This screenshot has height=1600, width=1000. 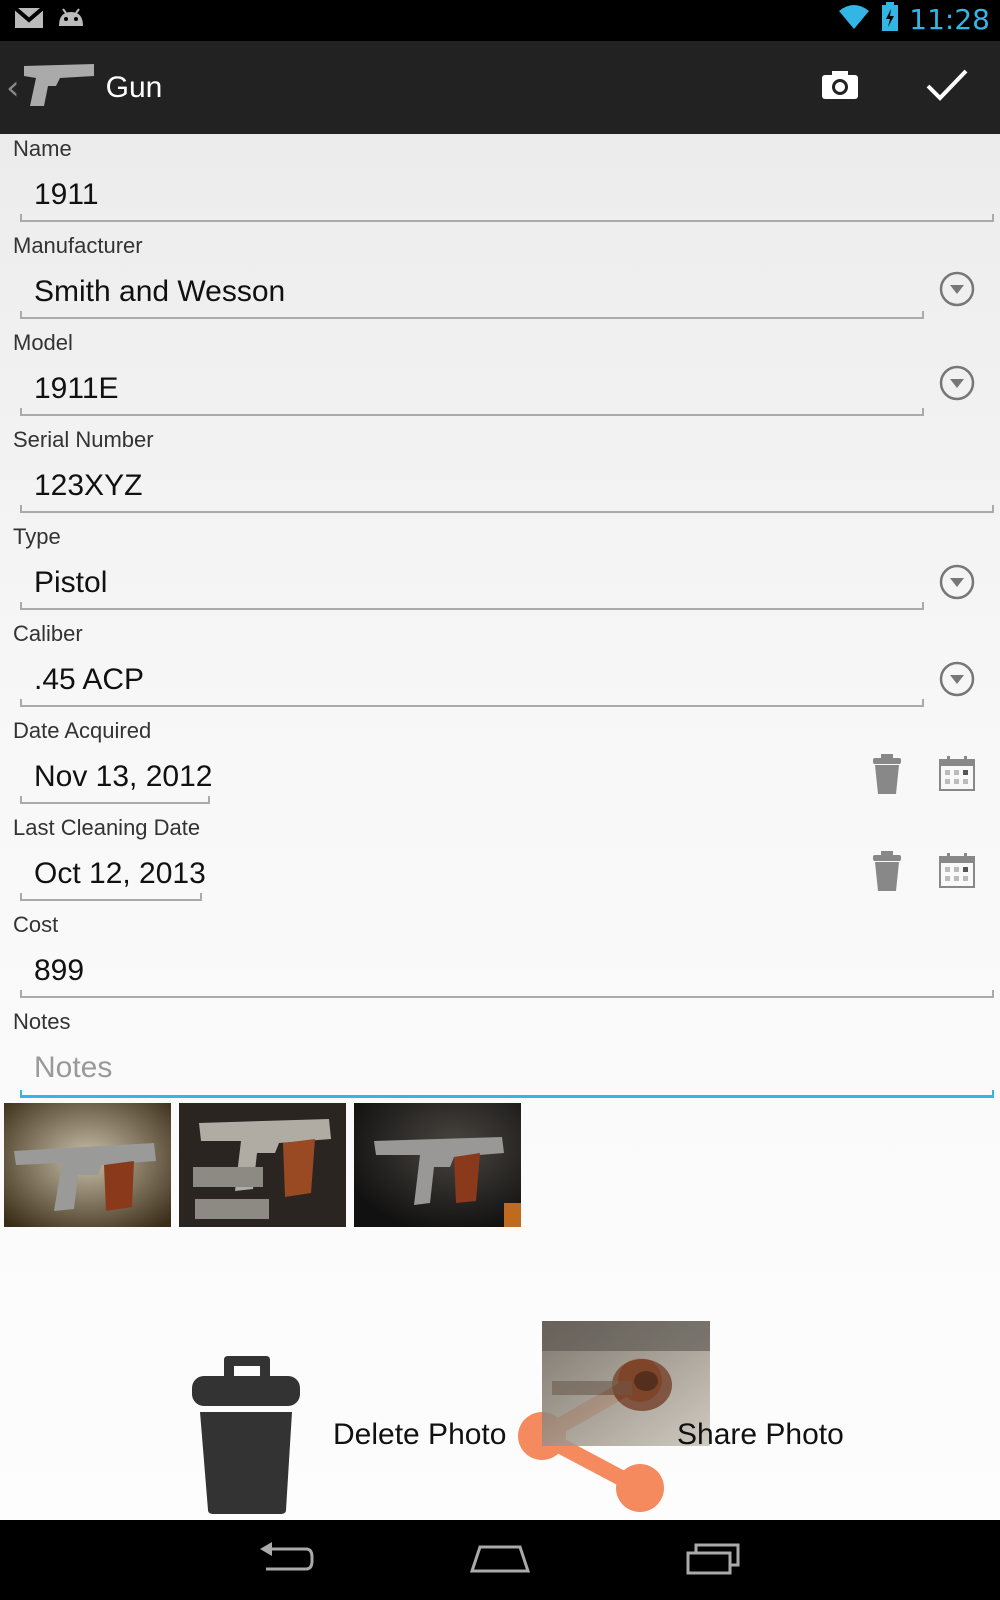 I want to click on cost-underline, so click(x=507, y=994).